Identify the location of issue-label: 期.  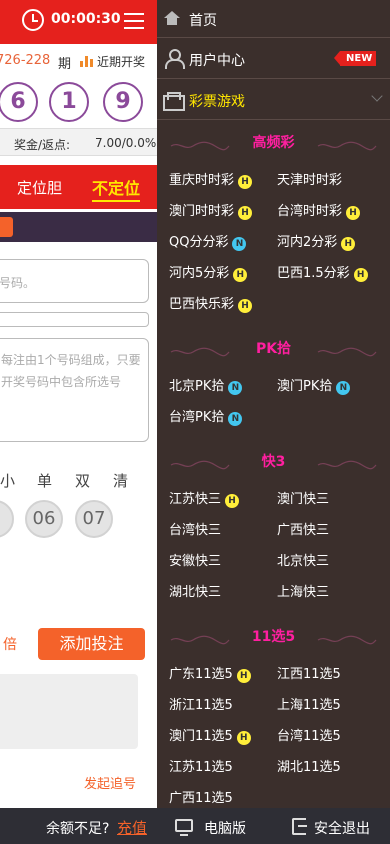
(65, 64).